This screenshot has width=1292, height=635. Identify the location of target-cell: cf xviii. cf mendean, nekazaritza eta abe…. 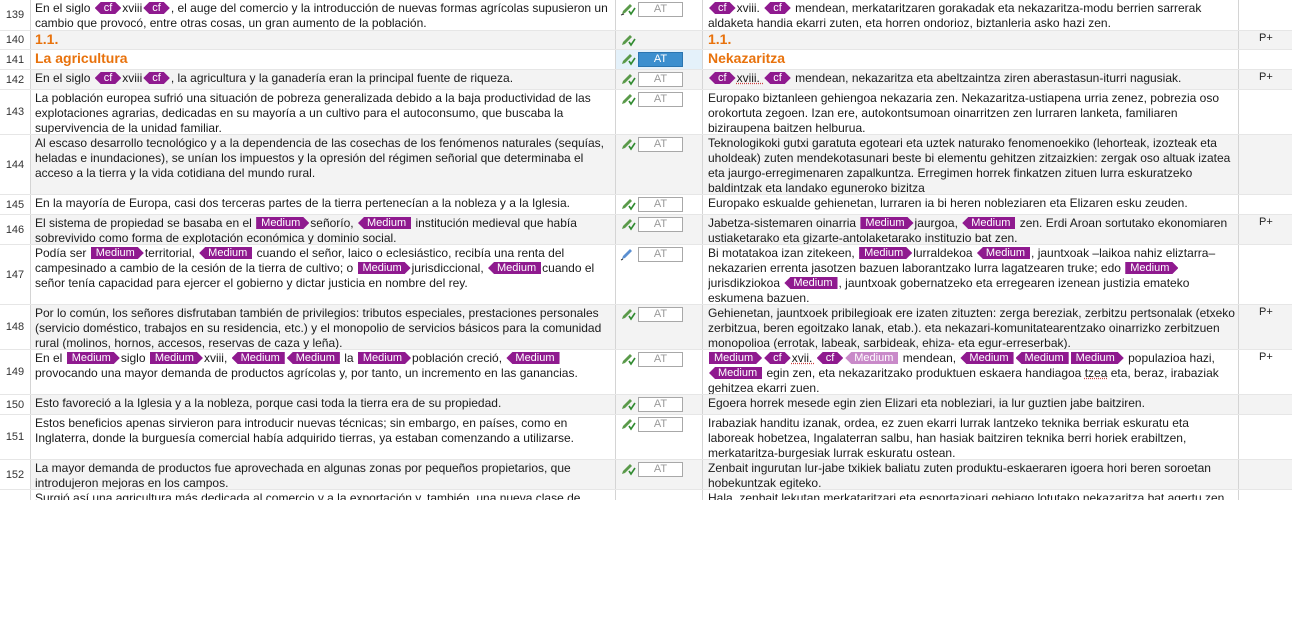
(973, 79).